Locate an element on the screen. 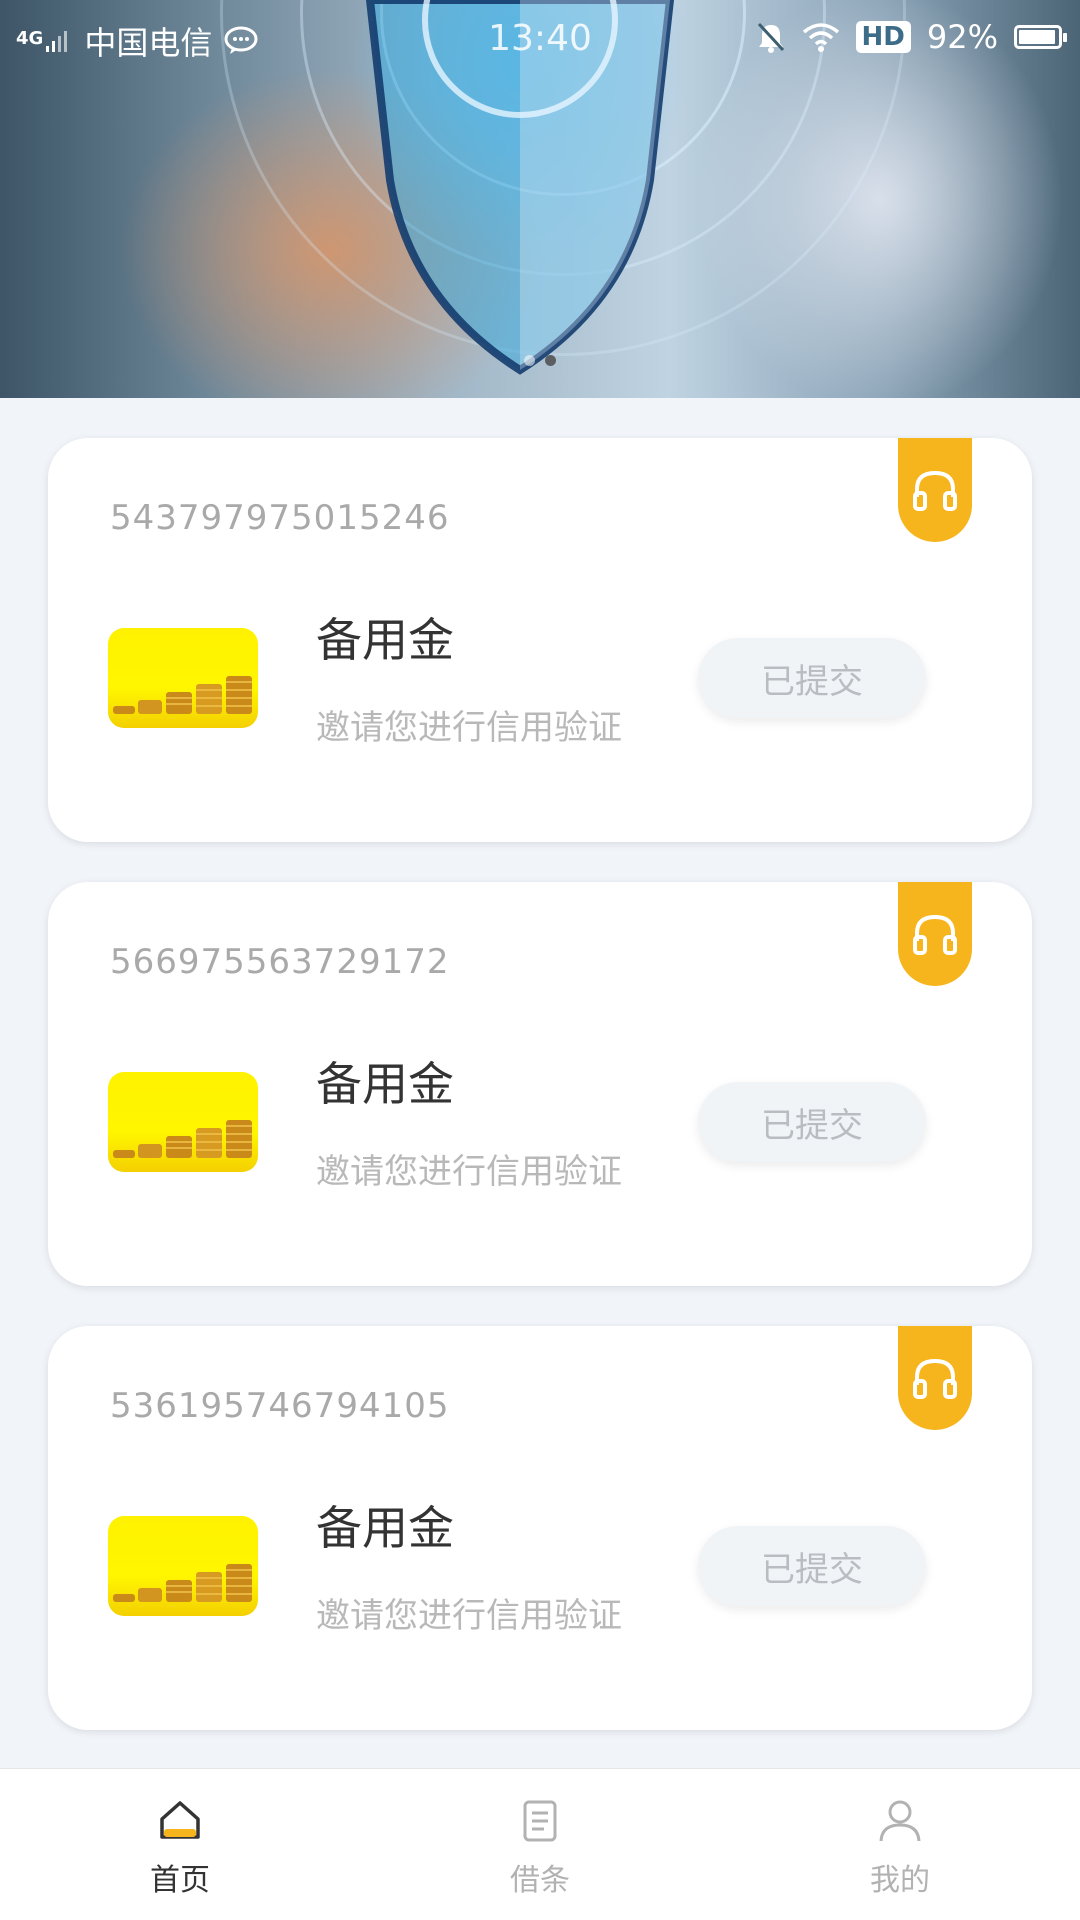  tab-profile: 我的 is located at coordinates (900, 1844).